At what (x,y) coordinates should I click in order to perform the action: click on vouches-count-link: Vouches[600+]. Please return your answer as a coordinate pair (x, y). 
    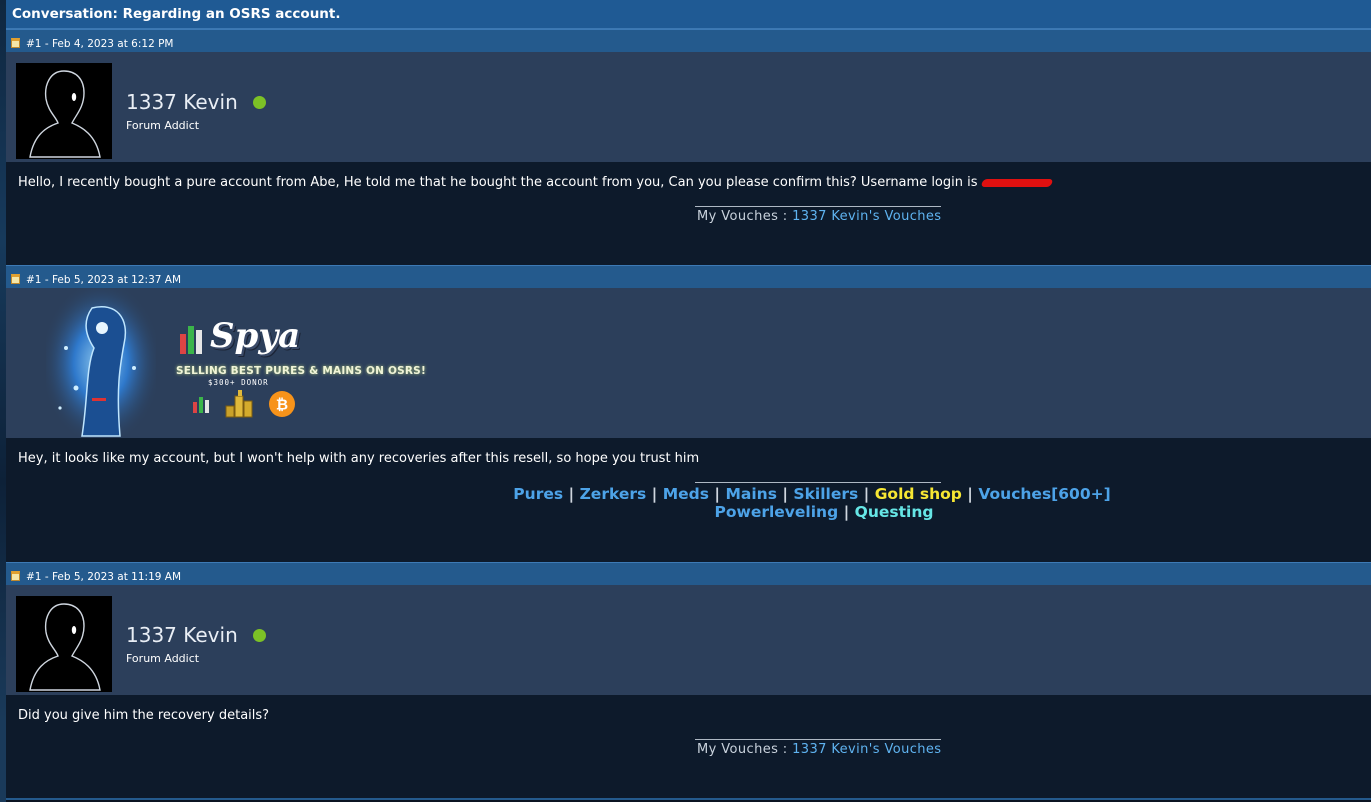
    Looking at the image, I should click on (1044, 494).